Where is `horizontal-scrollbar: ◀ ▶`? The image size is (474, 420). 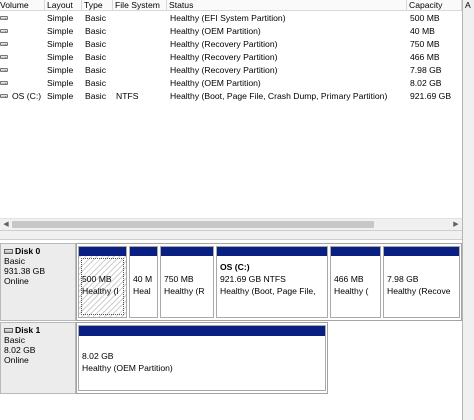
horizontal-scrollbar: ◀ ▶ is located at coordinates (231, 224).